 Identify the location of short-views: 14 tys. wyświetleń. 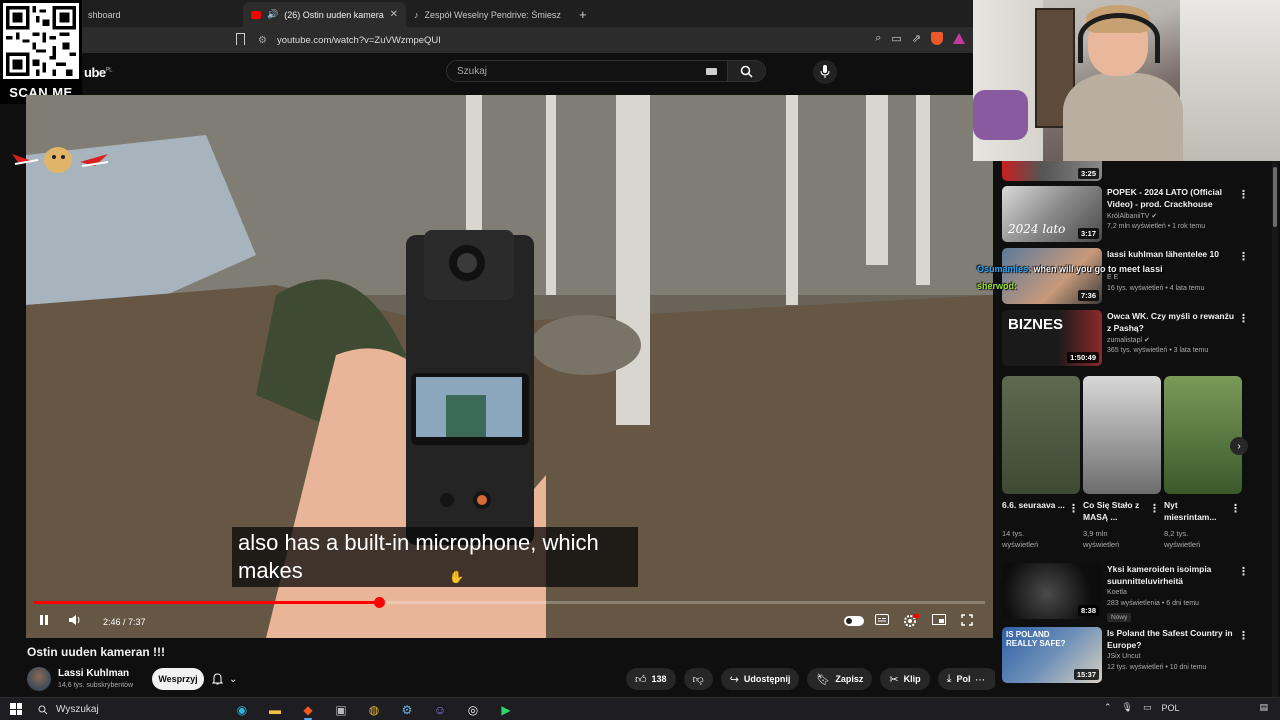
(1020, 539).